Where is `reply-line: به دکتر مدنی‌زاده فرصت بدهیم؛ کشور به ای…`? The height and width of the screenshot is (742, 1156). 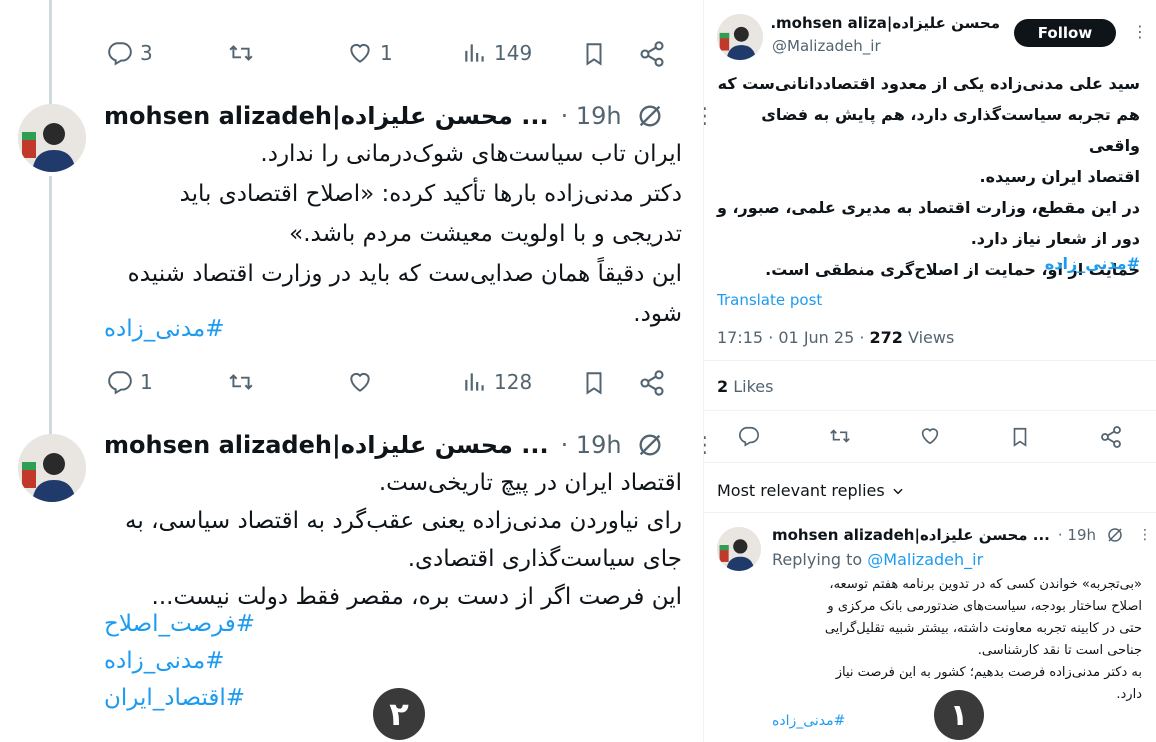
reply-line: به دکتر مدنی‌زاده فرصت بدهیم؛ کشور به ای… is located at coordinates (988, 672).